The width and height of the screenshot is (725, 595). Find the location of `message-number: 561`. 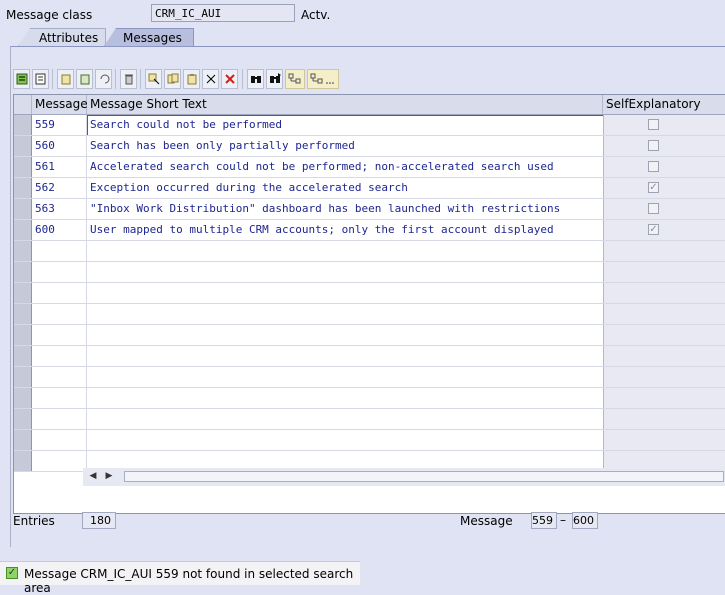

message-number: 561 is located at coordinates (59, 167).